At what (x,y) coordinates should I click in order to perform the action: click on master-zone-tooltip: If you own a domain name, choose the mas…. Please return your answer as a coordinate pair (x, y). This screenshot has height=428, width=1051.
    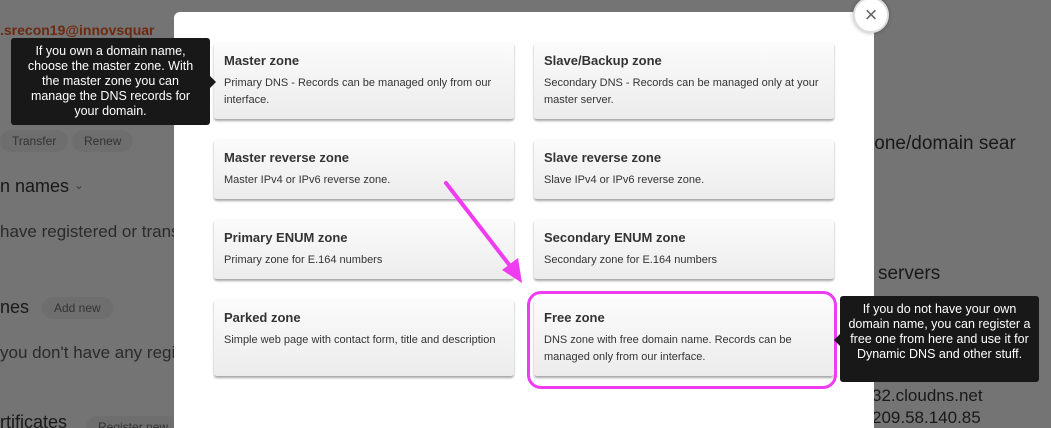
    Looking at the image, I should click on (113, 81).